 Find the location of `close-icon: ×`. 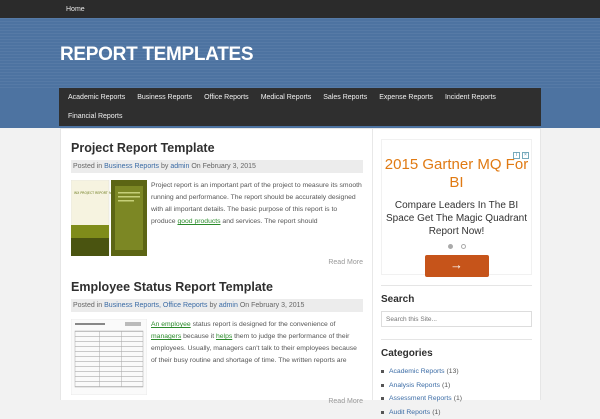

close-icon: × is located at coordinates (525, 155).